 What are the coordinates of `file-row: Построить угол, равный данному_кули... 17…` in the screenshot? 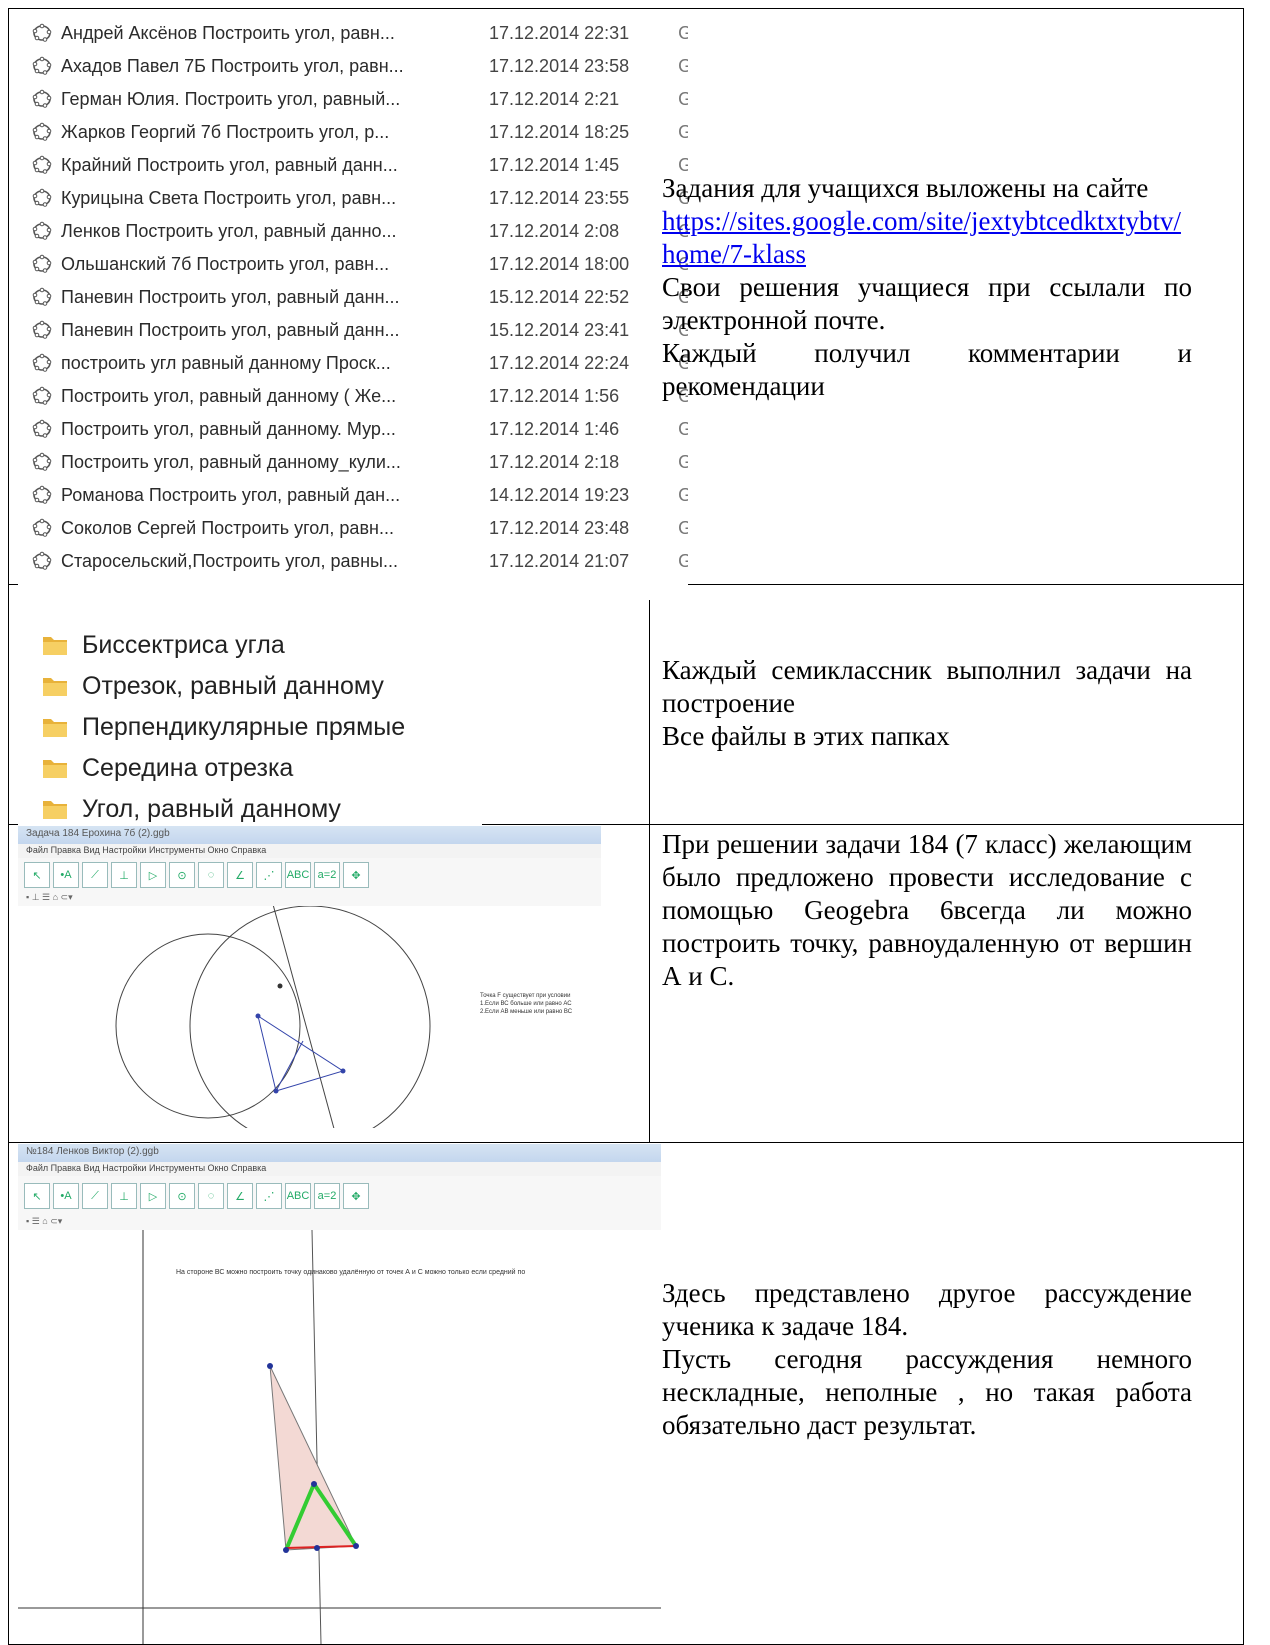 It's located at (353, 462).